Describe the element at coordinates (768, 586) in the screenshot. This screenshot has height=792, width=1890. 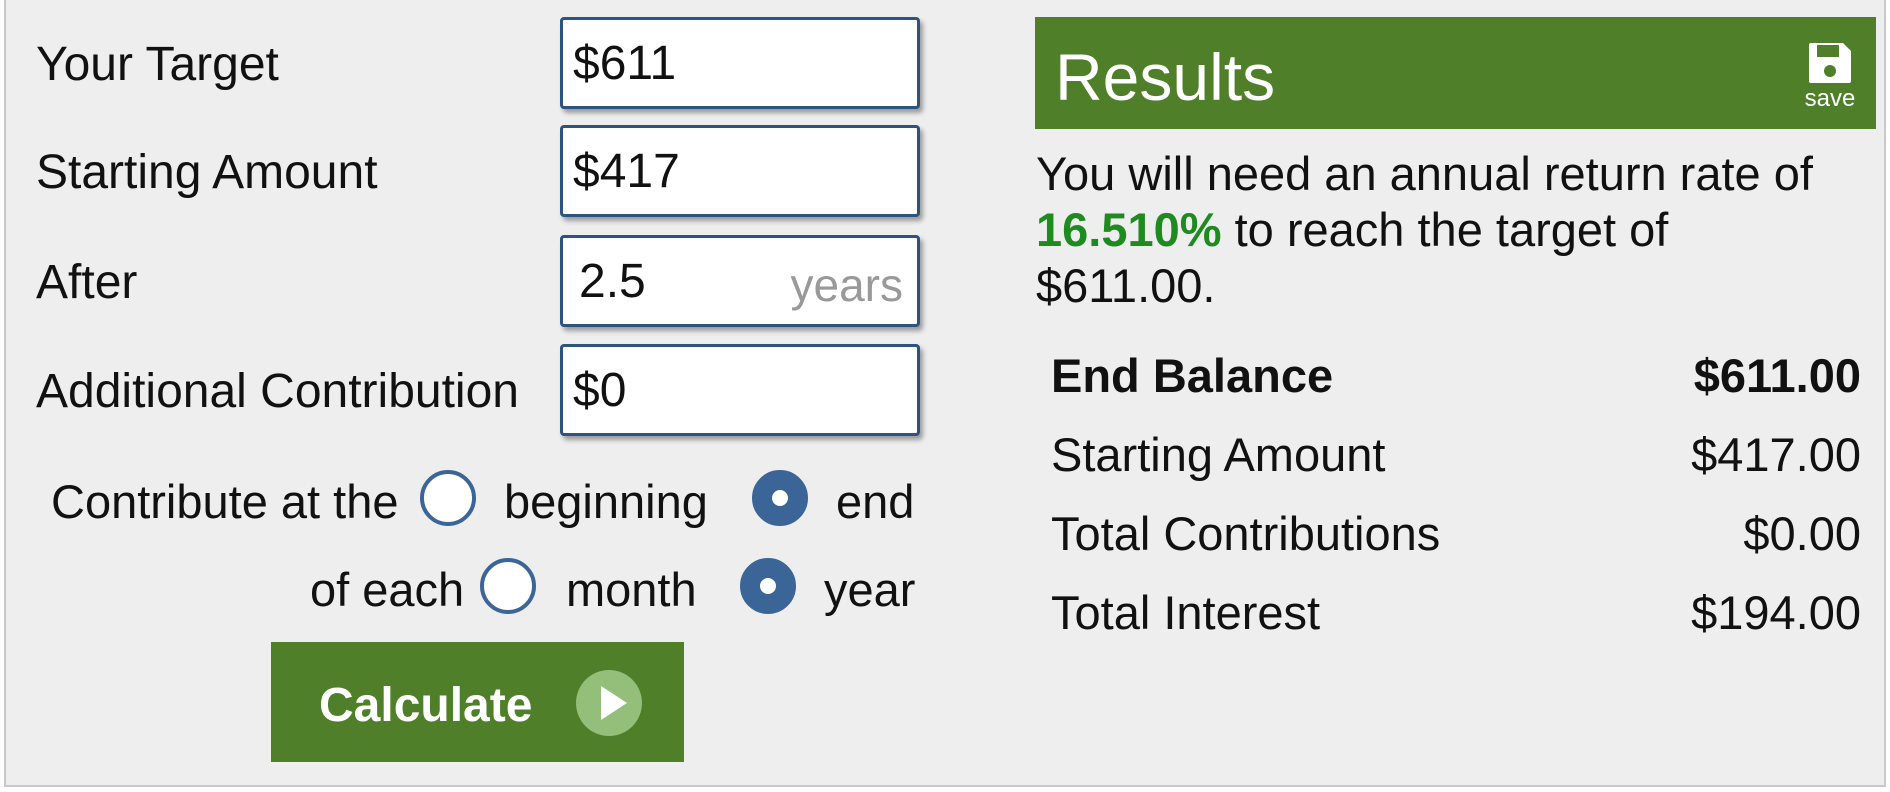
I see `year-radio` at that location.